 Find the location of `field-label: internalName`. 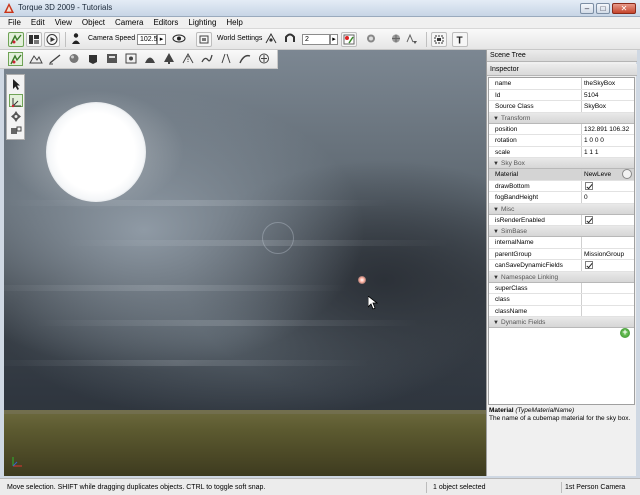

field-label: internalName is located at coordinates (514, 242).